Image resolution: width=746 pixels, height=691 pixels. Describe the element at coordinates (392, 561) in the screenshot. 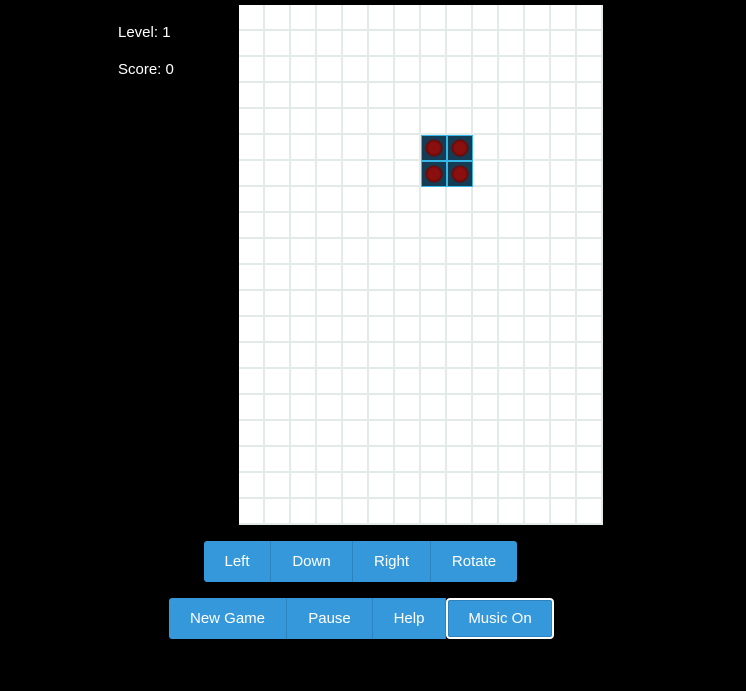

I see `right-button: Right` at that location.